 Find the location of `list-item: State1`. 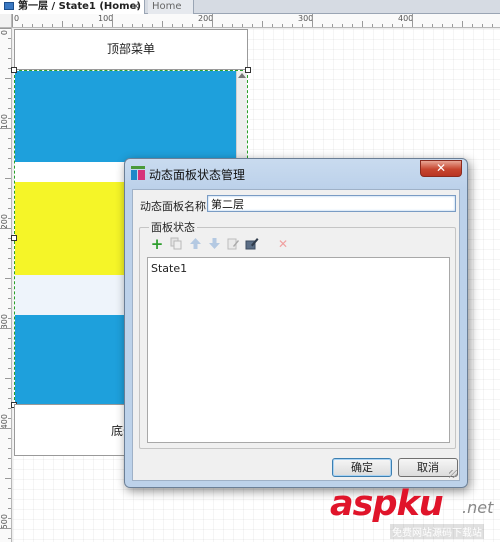

list-item: State1 is located at coordinates (169, 268).